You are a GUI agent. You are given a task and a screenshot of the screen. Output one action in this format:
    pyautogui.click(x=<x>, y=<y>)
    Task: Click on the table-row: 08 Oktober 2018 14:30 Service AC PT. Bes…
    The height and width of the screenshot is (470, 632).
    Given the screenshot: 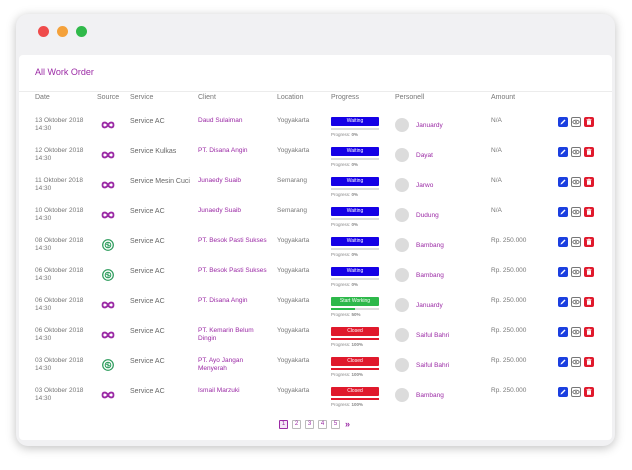 What is the action you would take?
    pyautogui.click(x=315, y=248)
    